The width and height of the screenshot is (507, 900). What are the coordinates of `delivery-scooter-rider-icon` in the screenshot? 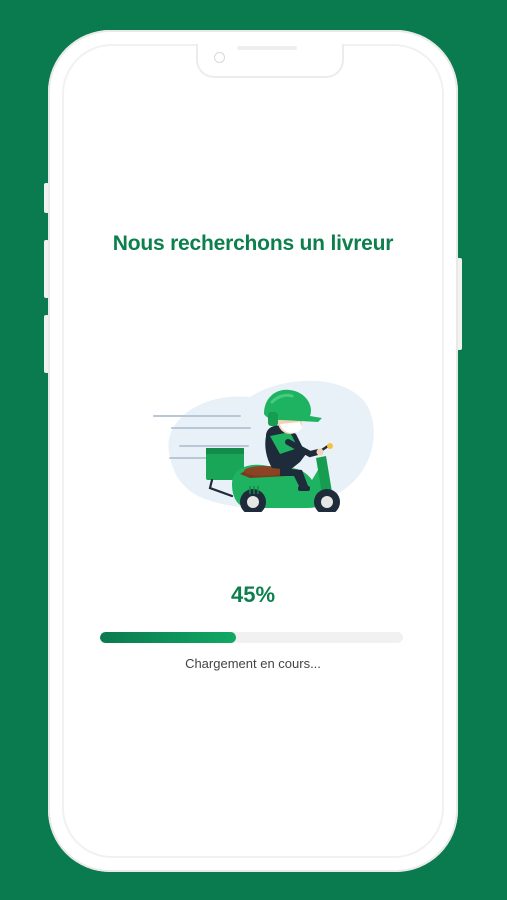 It's located at (265, 438).